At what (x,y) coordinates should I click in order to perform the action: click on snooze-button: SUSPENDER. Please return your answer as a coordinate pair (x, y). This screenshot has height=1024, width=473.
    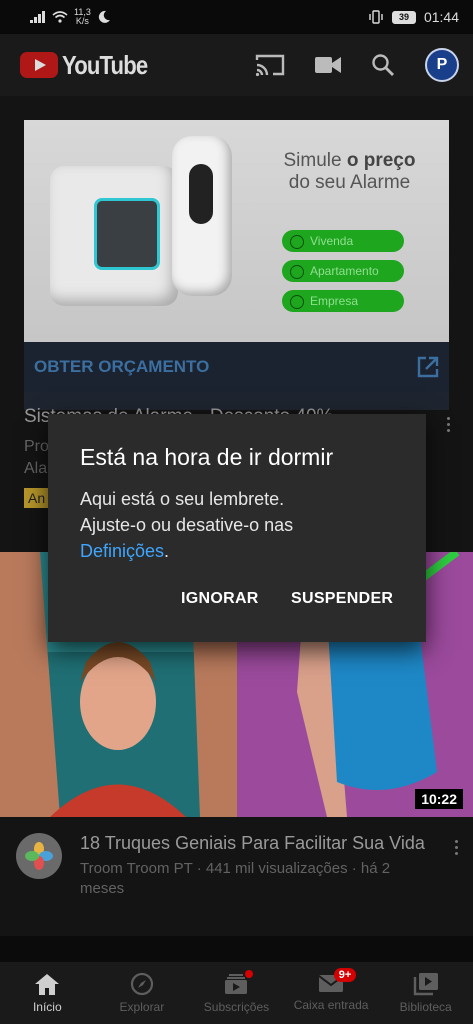
    Looking at the image, I should click on (342, 599).